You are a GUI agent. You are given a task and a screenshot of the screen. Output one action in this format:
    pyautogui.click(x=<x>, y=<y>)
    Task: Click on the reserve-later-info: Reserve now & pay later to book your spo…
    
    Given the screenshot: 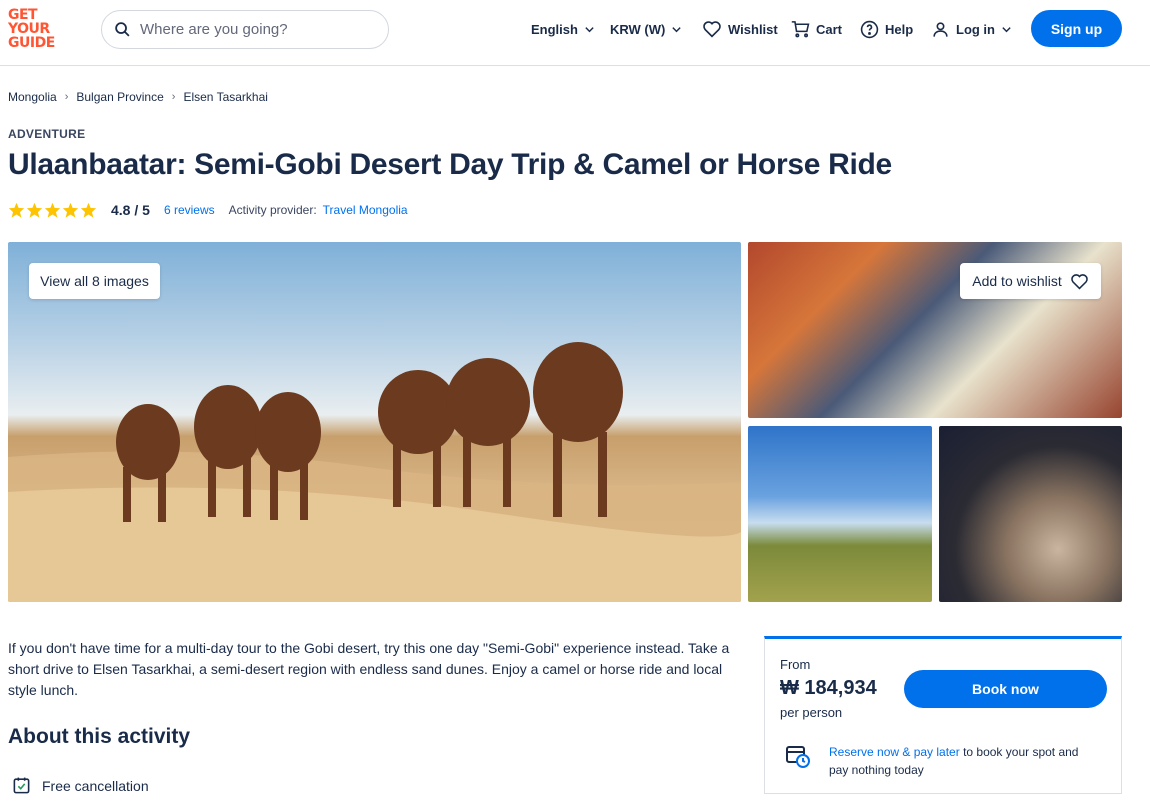 What is the action you would take?
    pyautogui.click(x=939, y=761)
    